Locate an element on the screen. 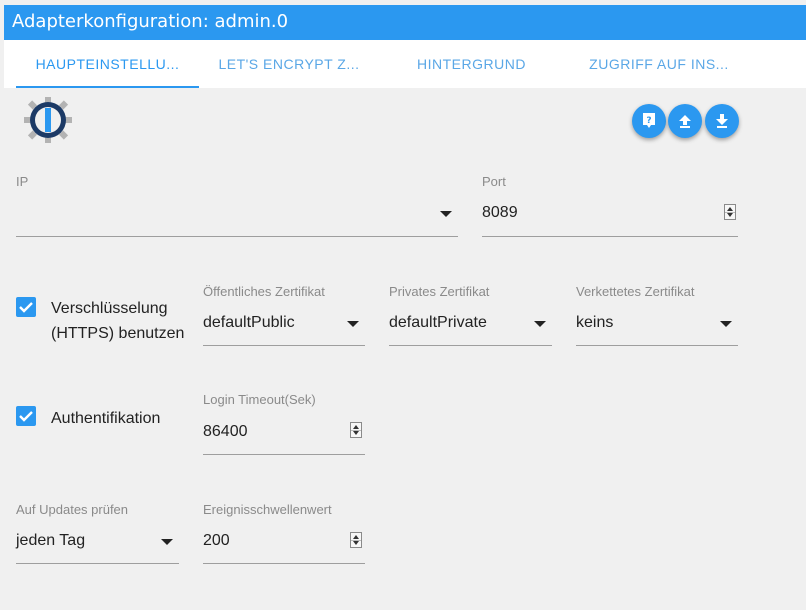 This screenshot has width=806, height=610. public-cert-label: Öffentliches Zertifikat is located at coordinates (264, 291).